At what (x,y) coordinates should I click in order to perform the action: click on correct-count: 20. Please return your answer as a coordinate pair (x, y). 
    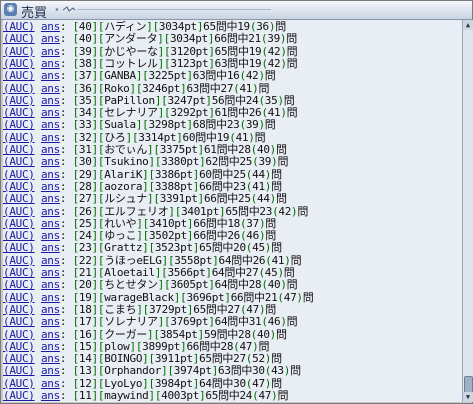
    Looking at the image, I should click on (239, 248).